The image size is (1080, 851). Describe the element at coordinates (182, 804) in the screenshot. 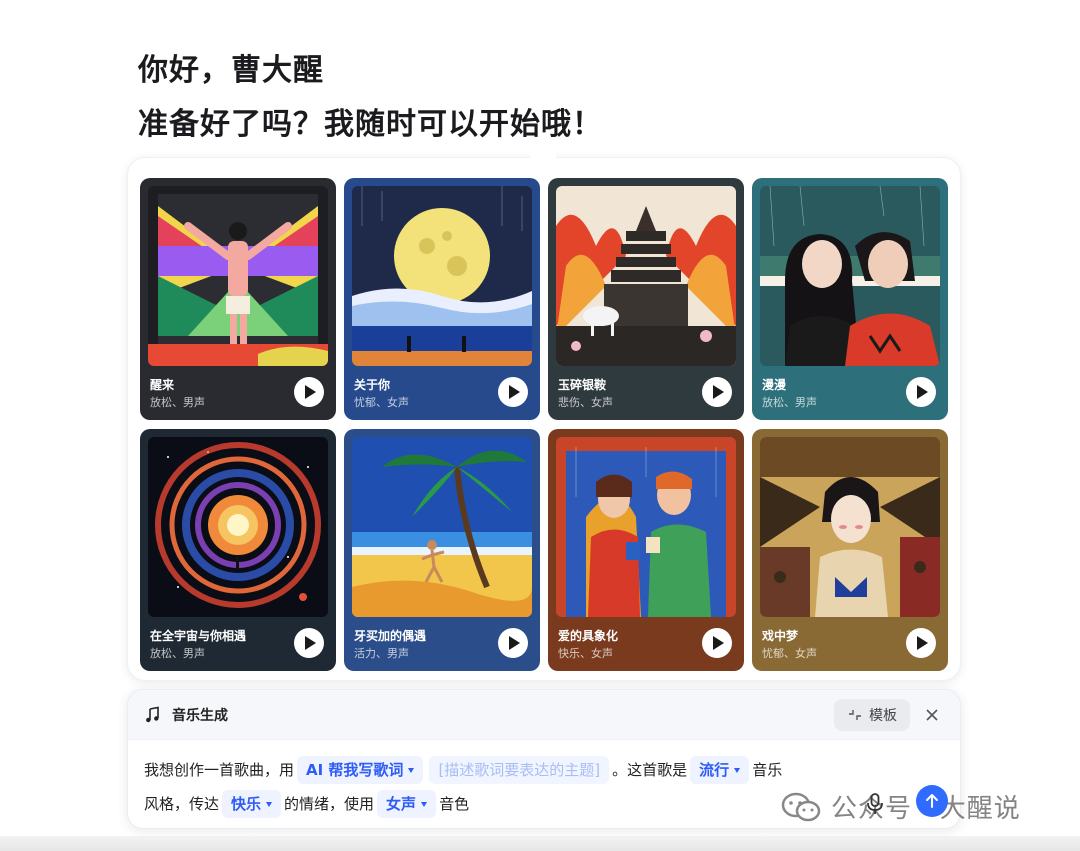

I see `prompt-text: 风格，传达` at that location.